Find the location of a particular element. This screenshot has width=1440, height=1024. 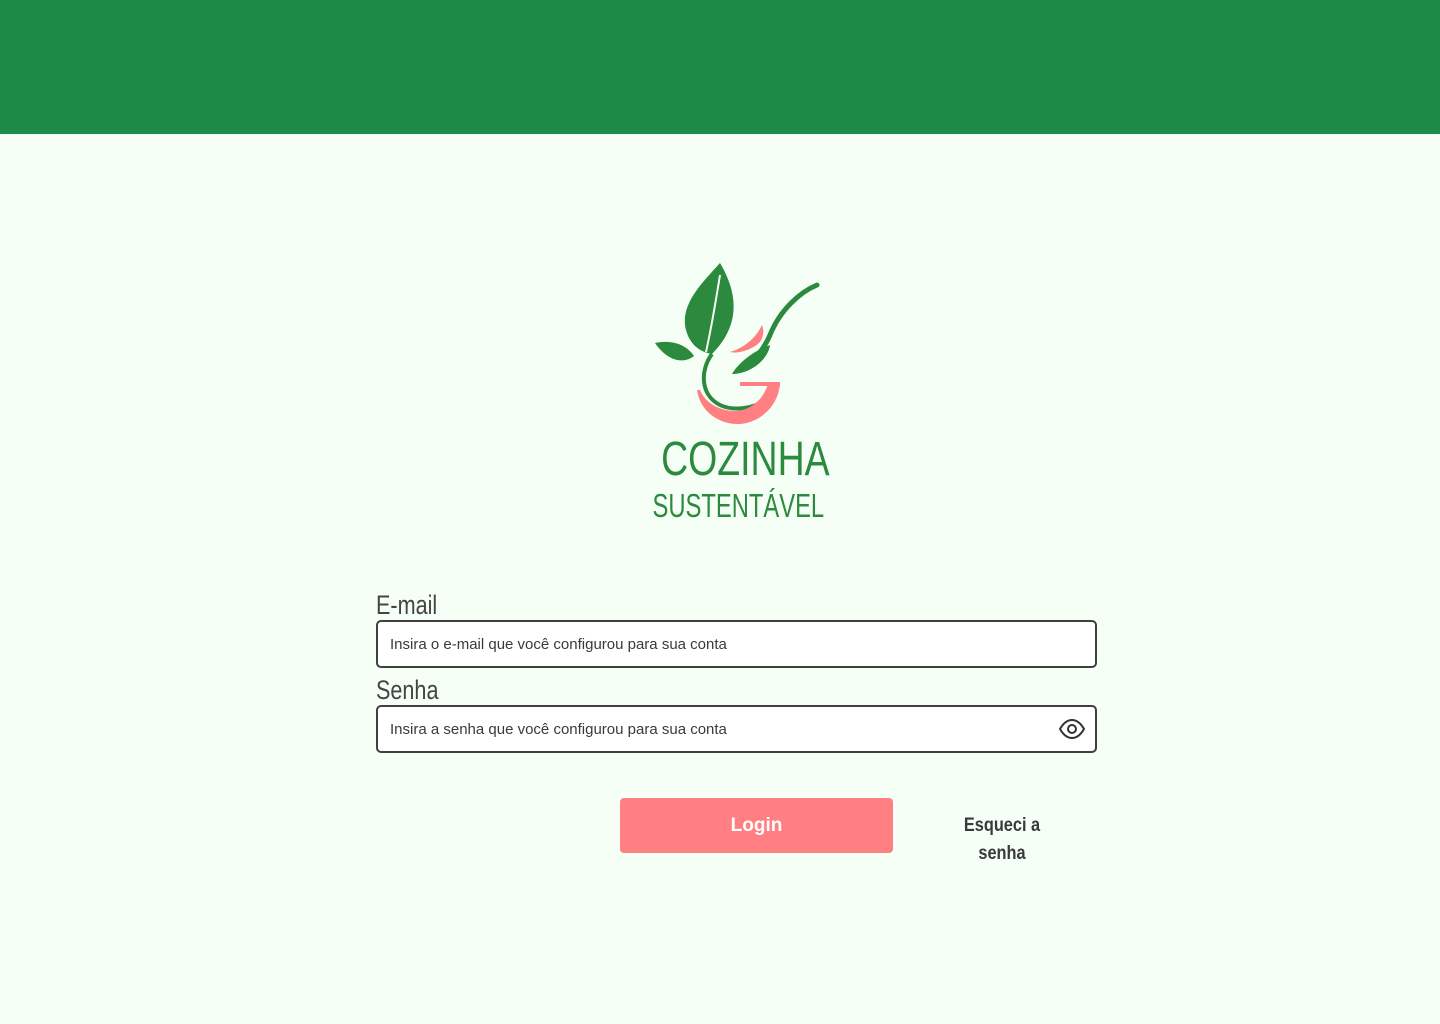

password-field is located at coordinates (720, 729).